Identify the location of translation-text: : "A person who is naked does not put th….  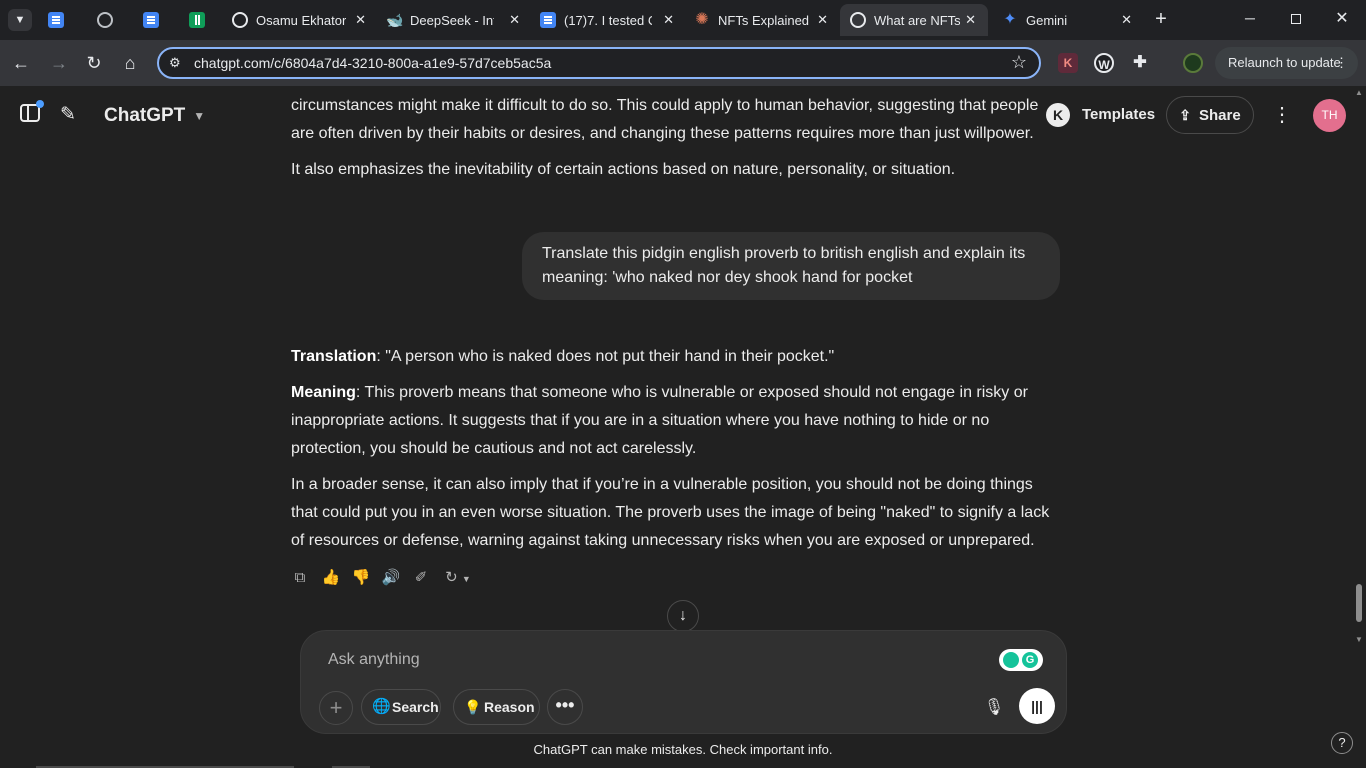
(605, 356).